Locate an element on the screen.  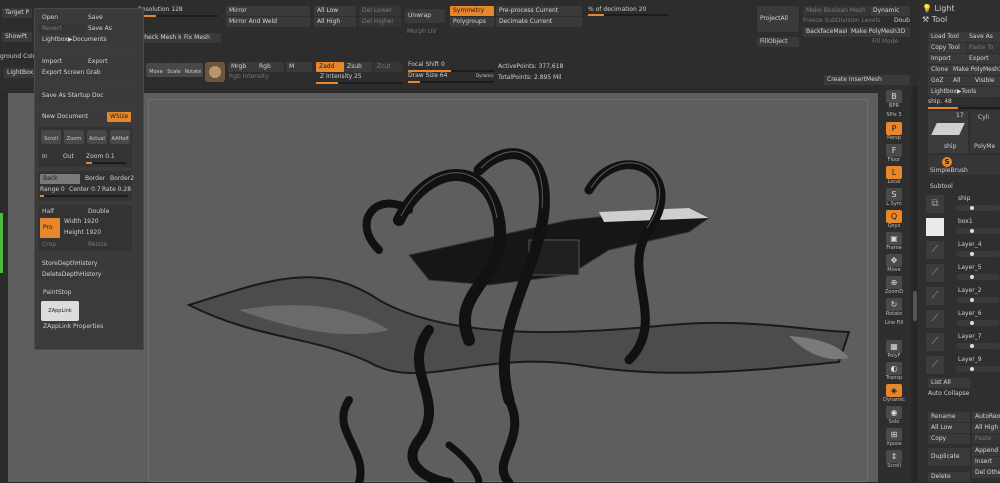
draw-size-slider is located at coordinates (451, 82).